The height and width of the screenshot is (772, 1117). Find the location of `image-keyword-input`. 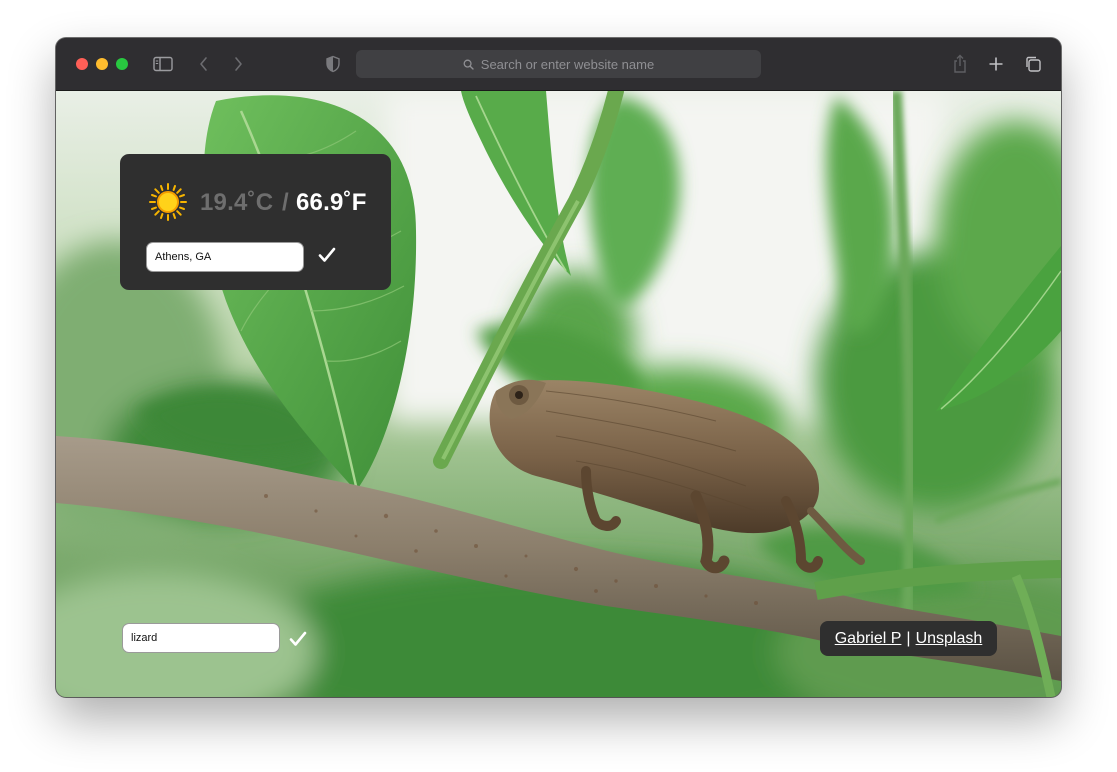

image-keyword-input is located at coordinates (201, 638).